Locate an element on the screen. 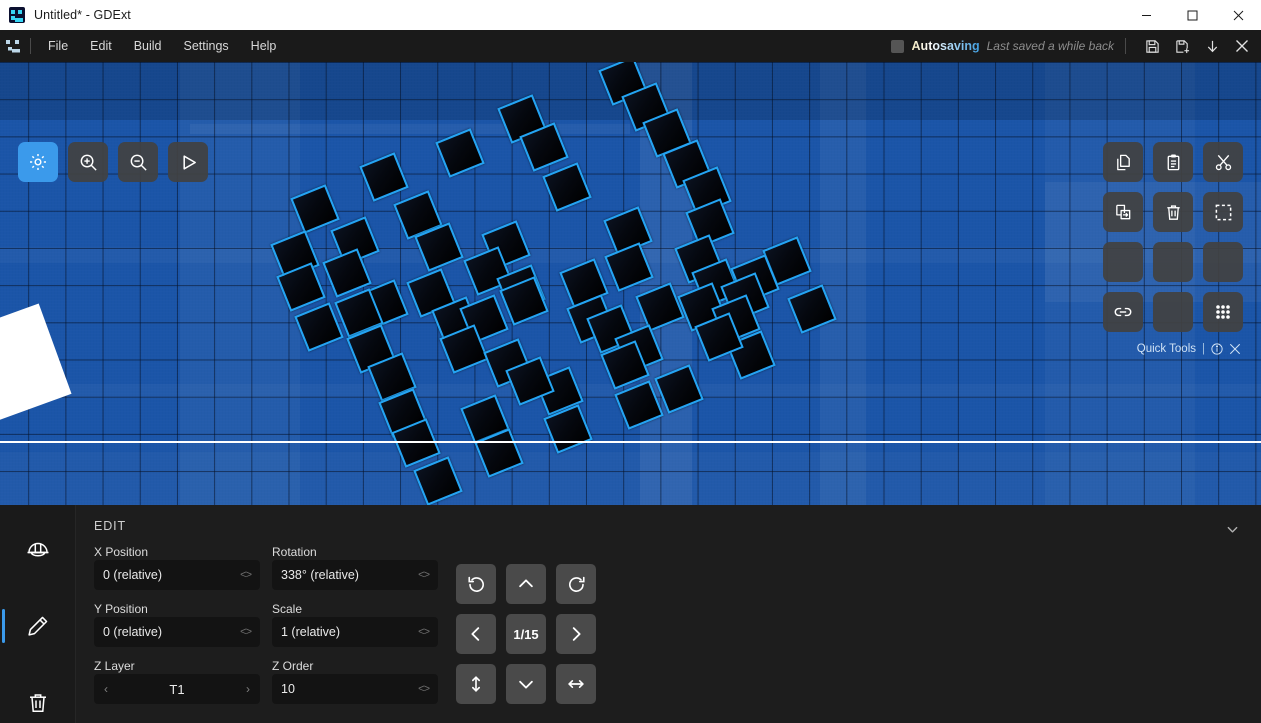 Image resolution: width=1261 pixels, height=723 pixels. download-icon is located at coordinates (1212, 46).